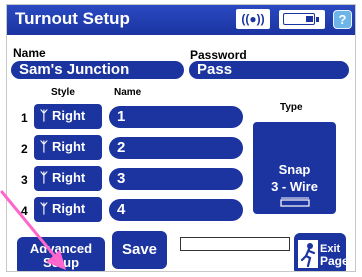 The image size is (362, 277). I want to click on style-button-1: ᛉ Right, so click(68, 116).